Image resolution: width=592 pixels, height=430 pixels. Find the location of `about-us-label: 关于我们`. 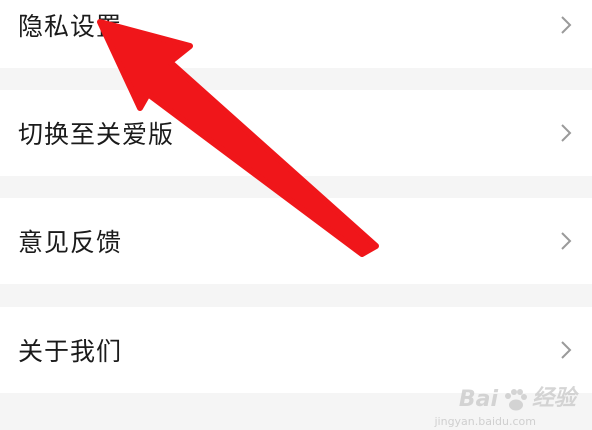

about-us-label: 关于我们 is located at coordinates (70, 351).